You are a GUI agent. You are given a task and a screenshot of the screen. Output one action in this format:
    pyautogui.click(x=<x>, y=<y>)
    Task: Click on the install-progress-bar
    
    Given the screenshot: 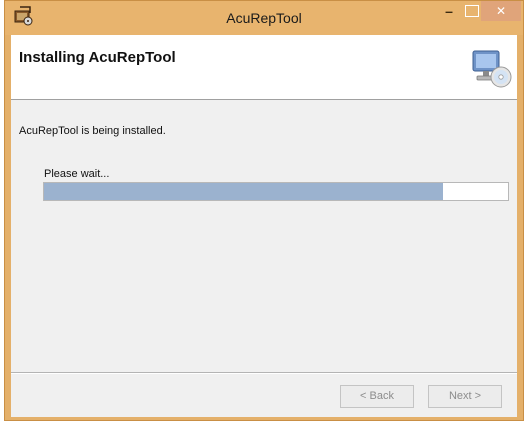 What is the action you would take?
    pyautogui.click(x=276, y=191)
    